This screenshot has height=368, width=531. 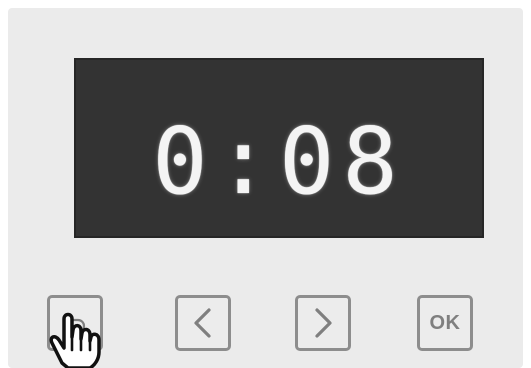 I want to click on ok-label: OK, so click(x=445, y=322).